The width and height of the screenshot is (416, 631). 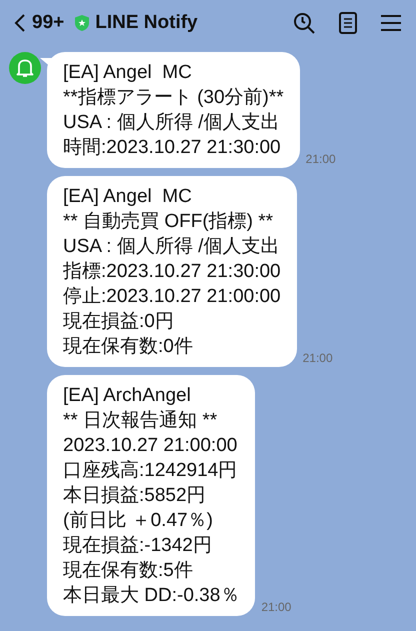 What do you see at coordinates (150, 471) in the screenshot?
I see `message-line: 口座残高:1242914円` at bounding box center [150, 471].